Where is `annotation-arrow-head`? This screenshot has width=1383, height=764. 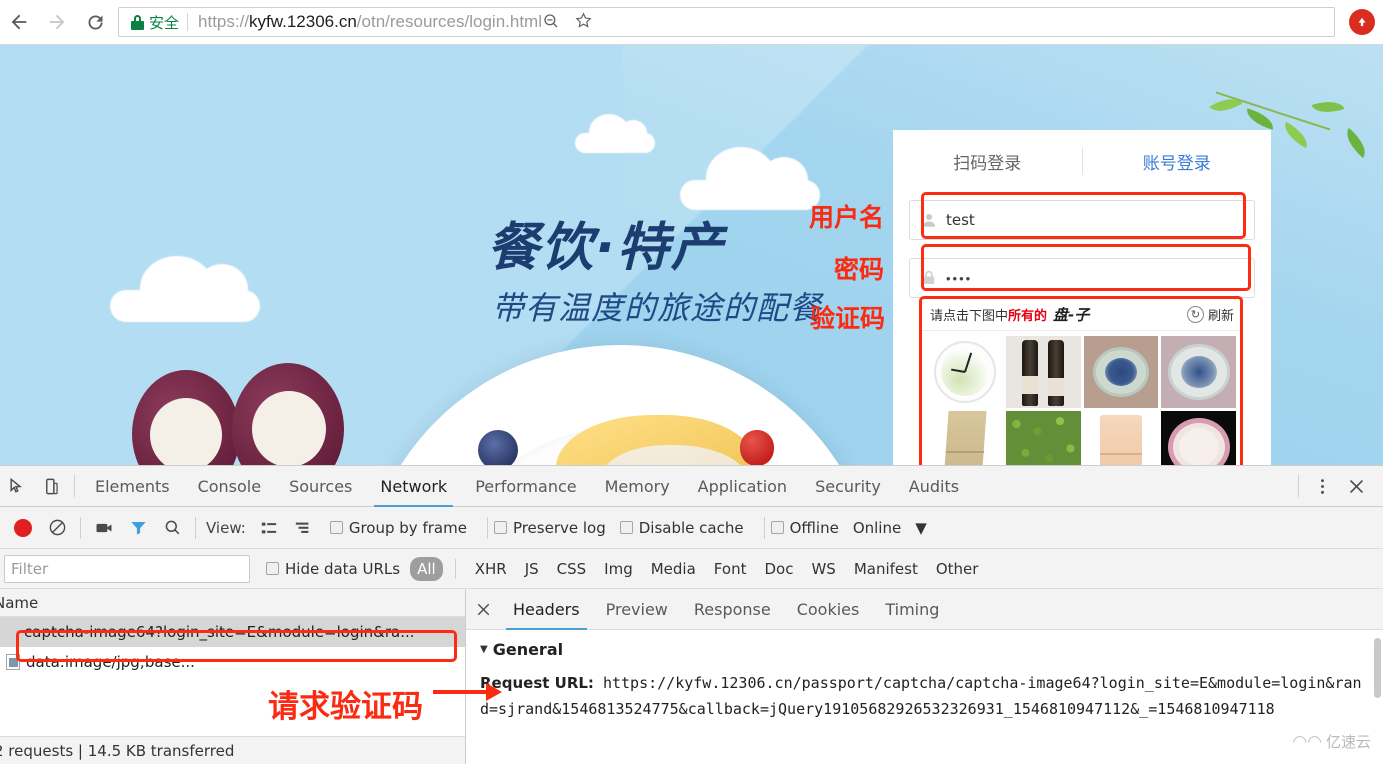
annotation-arrow-head is located at coordinates (494, 692).